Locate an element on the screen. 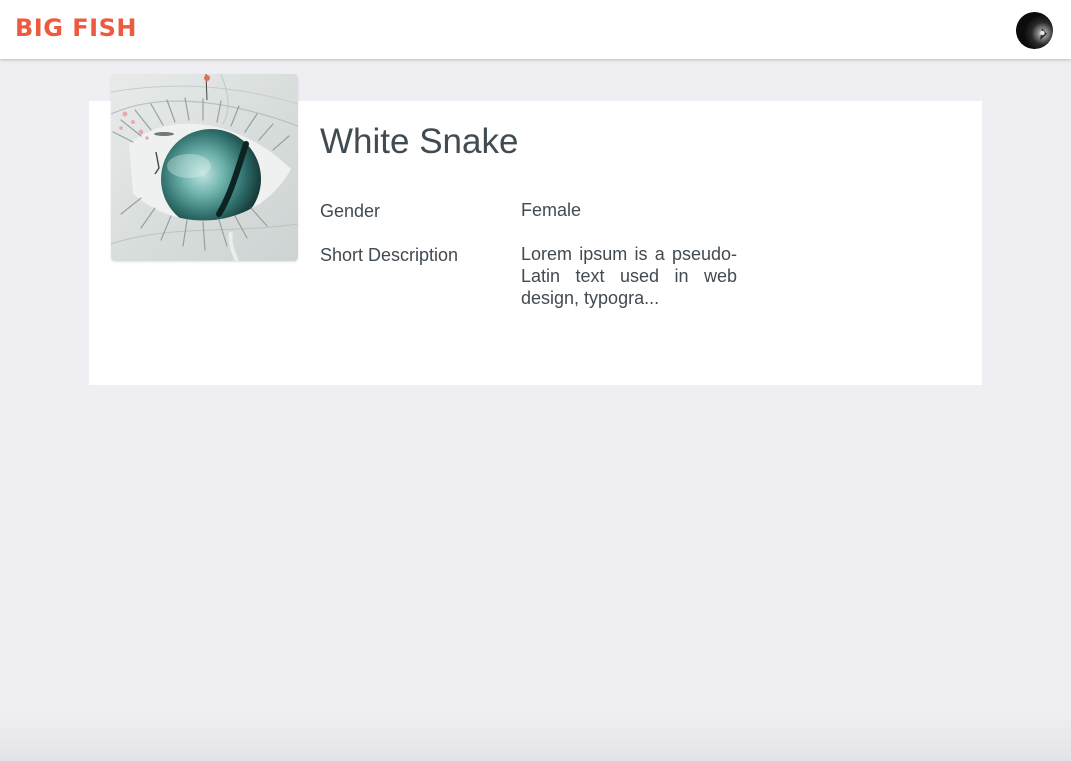  top-app-bar: BIG FISH is located at coordinates (535, 29).